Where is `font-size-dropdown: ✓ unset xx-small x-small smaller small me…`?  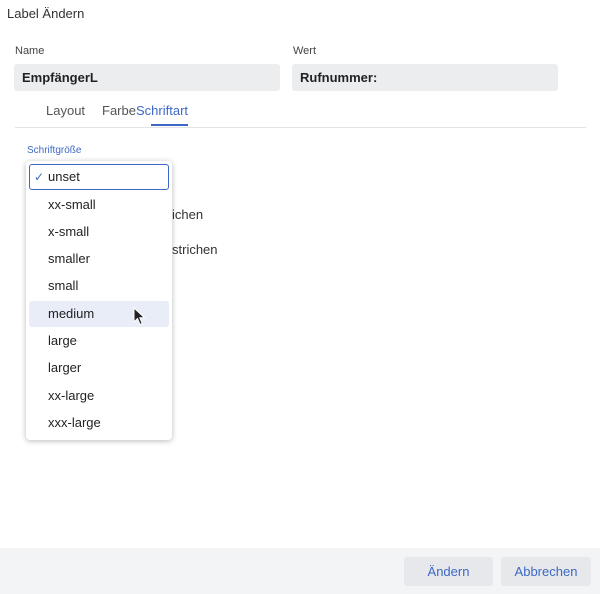 font-size-dropdown: ✓ unset xx-small x-small smaller small me… is located at coordinates (99, 300).